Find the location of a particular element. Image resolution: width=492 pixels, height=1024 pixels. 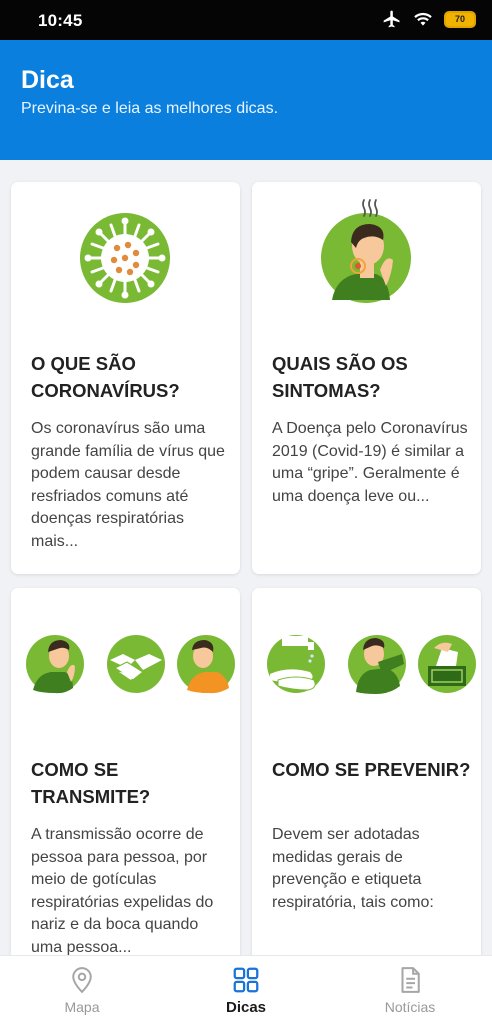

battery-icon: 70 is located at coordinates (460, 19).